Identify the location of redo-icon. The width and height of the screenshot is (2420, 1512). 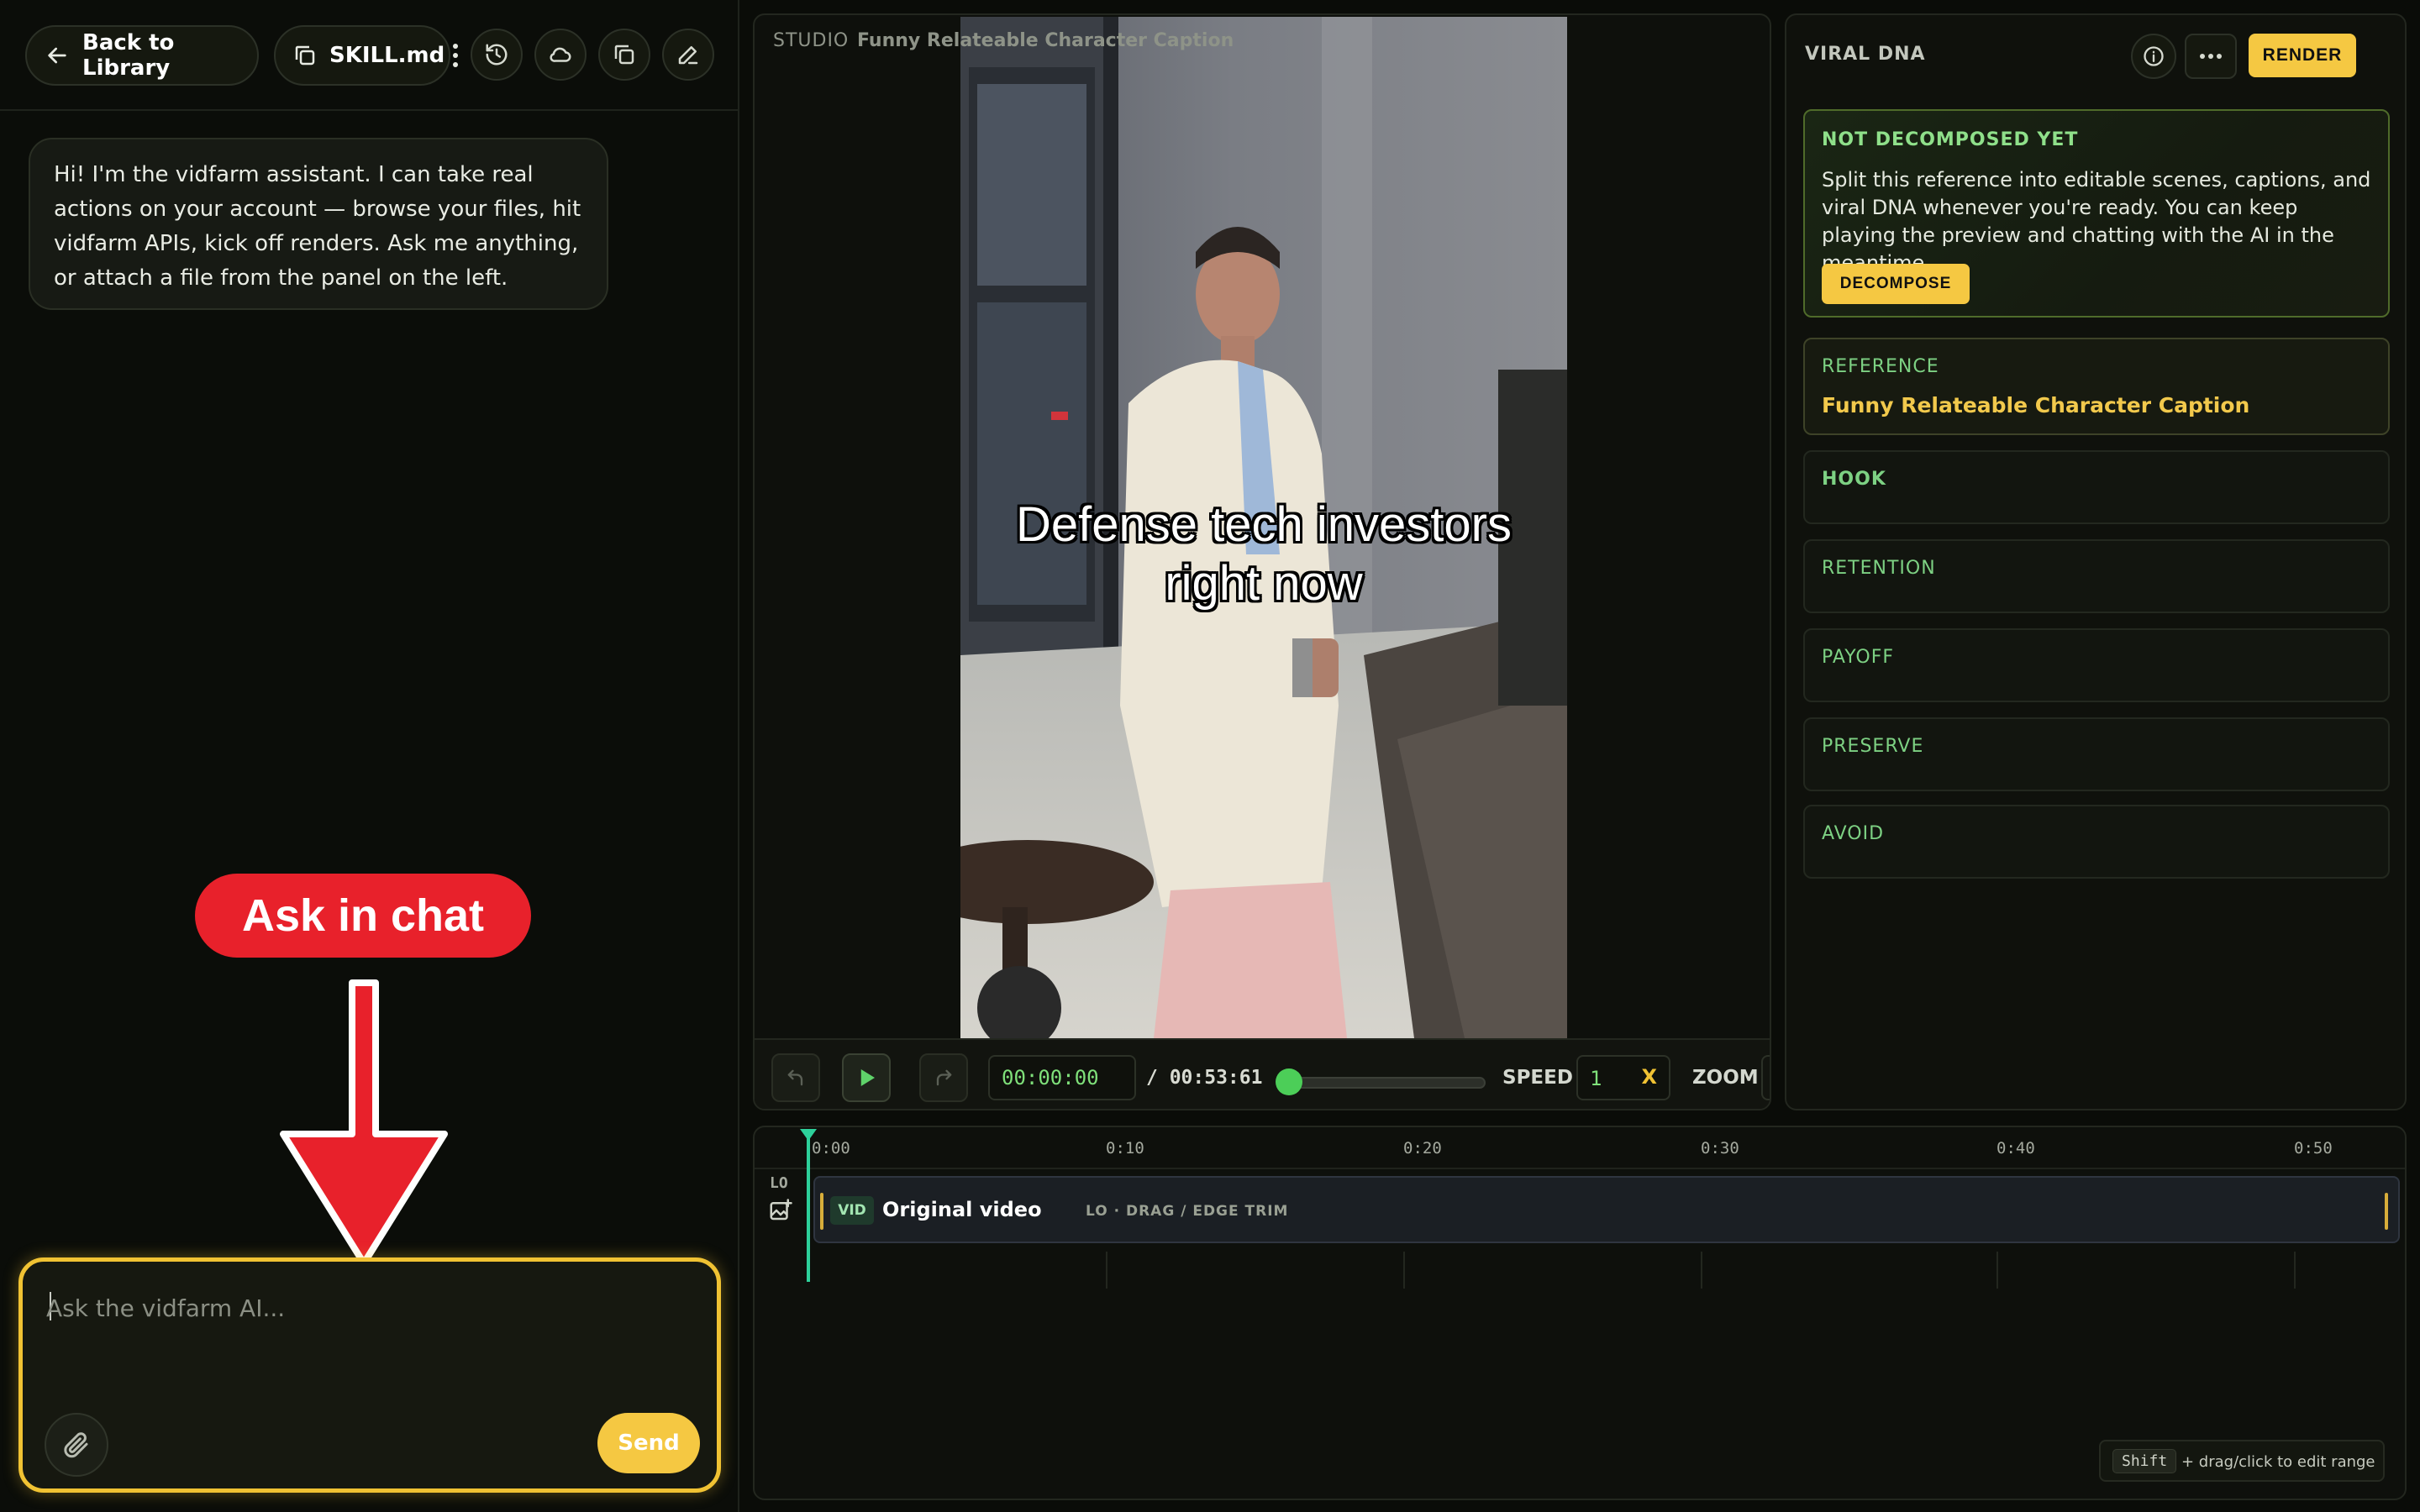
(944, 1077).